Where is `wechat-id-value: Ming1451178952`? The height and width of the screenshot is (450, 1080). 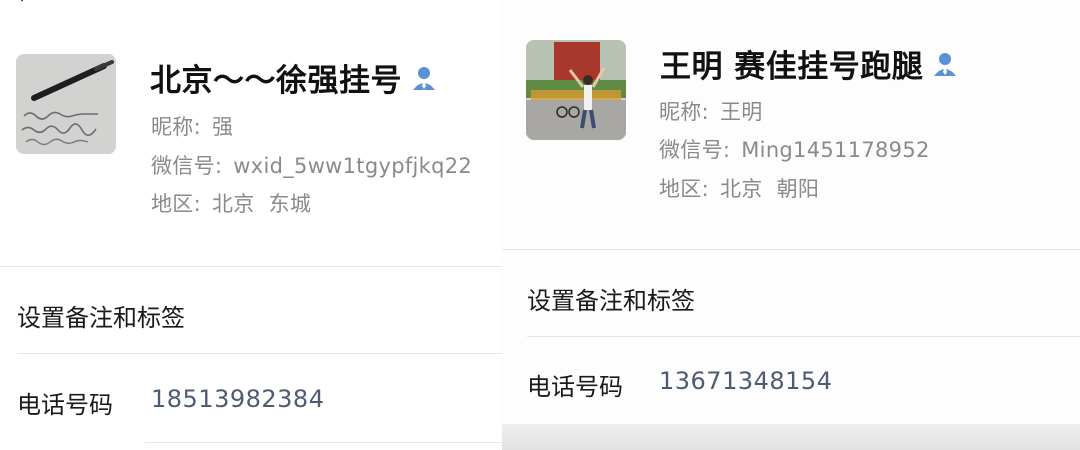
wechat-id-value: Ming1451178952 is located at coordinates (835, 150).